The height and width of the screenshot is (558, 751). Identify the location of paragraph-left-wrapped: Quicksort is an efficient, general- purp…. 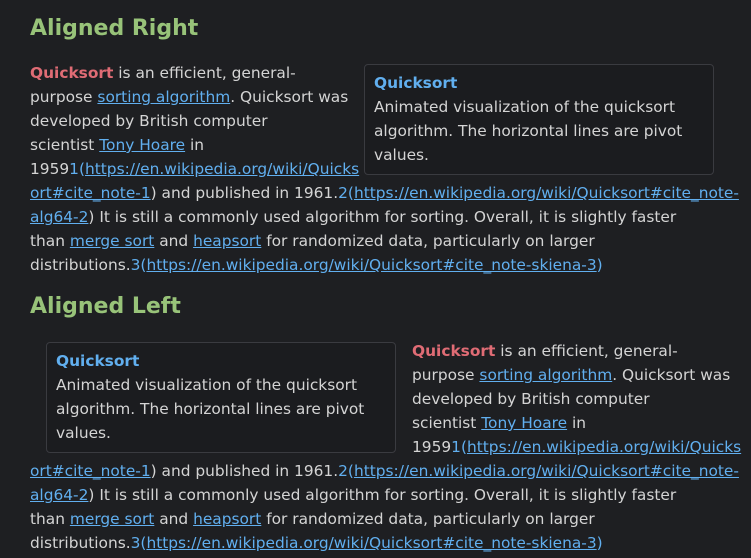
(577, 399).